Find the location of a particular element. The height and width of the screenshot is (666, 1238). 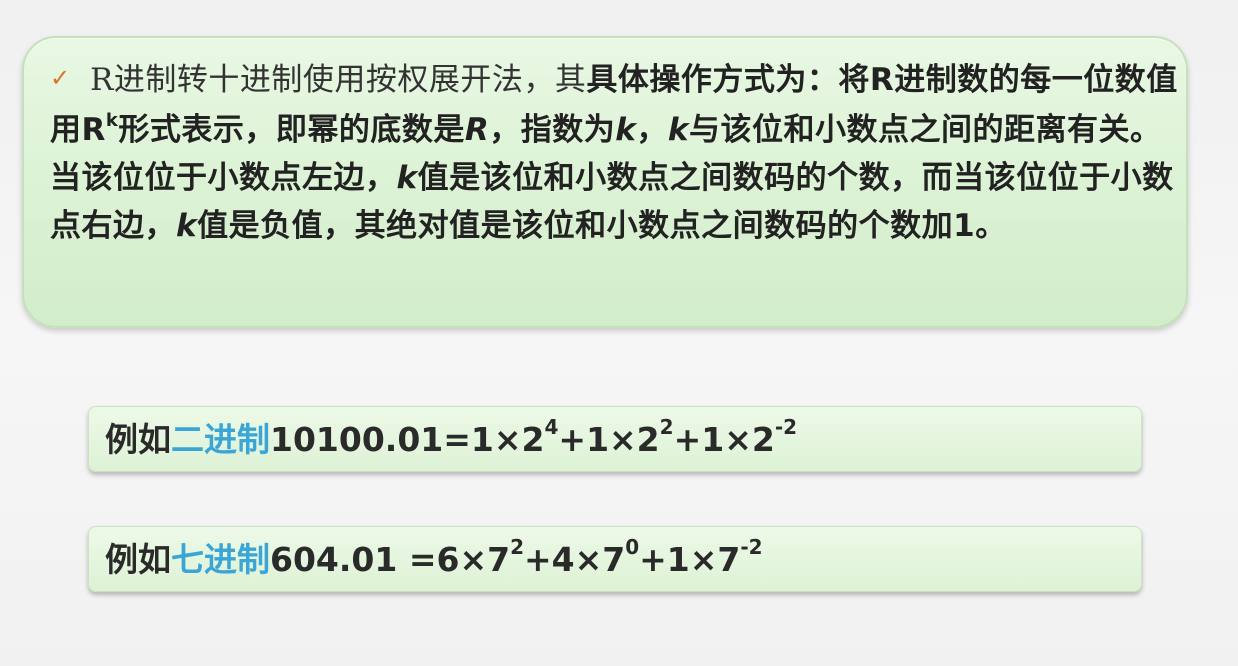

explanation-seg2: 形式表示，即幂的底数是 is located at coordinates (291, 130).